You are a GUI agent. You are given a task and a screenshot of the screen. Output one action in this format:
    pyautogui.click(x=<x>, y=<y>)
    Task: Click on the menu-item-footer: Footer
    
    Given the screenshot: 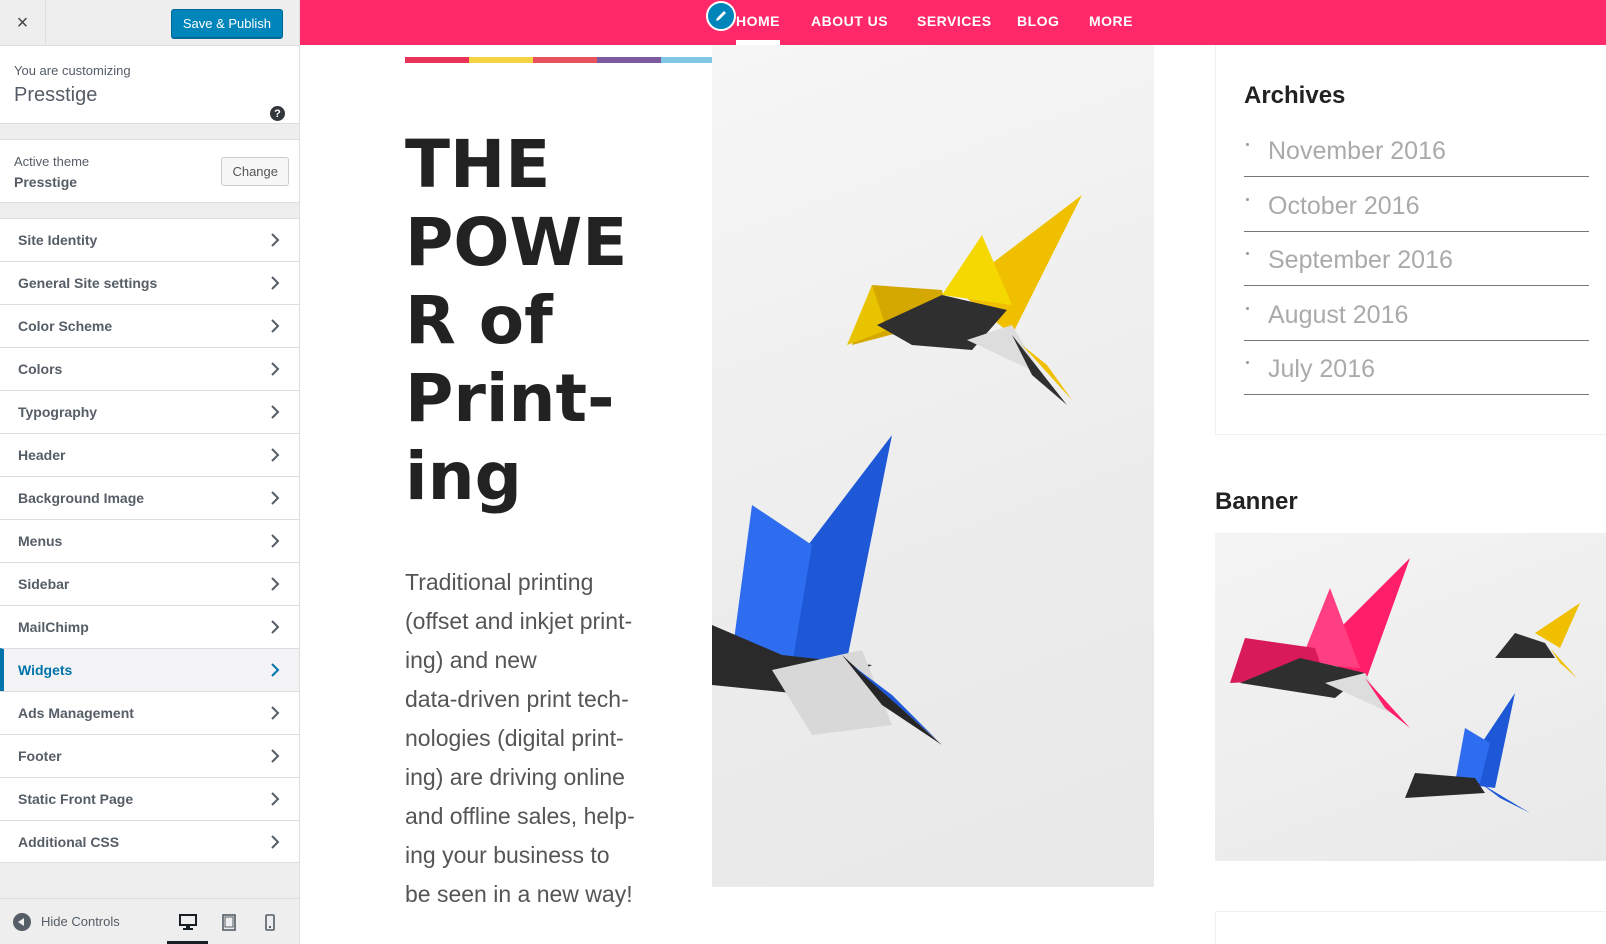 What is the action you would take?
    pyautogui.click(x=149, y=755)
    